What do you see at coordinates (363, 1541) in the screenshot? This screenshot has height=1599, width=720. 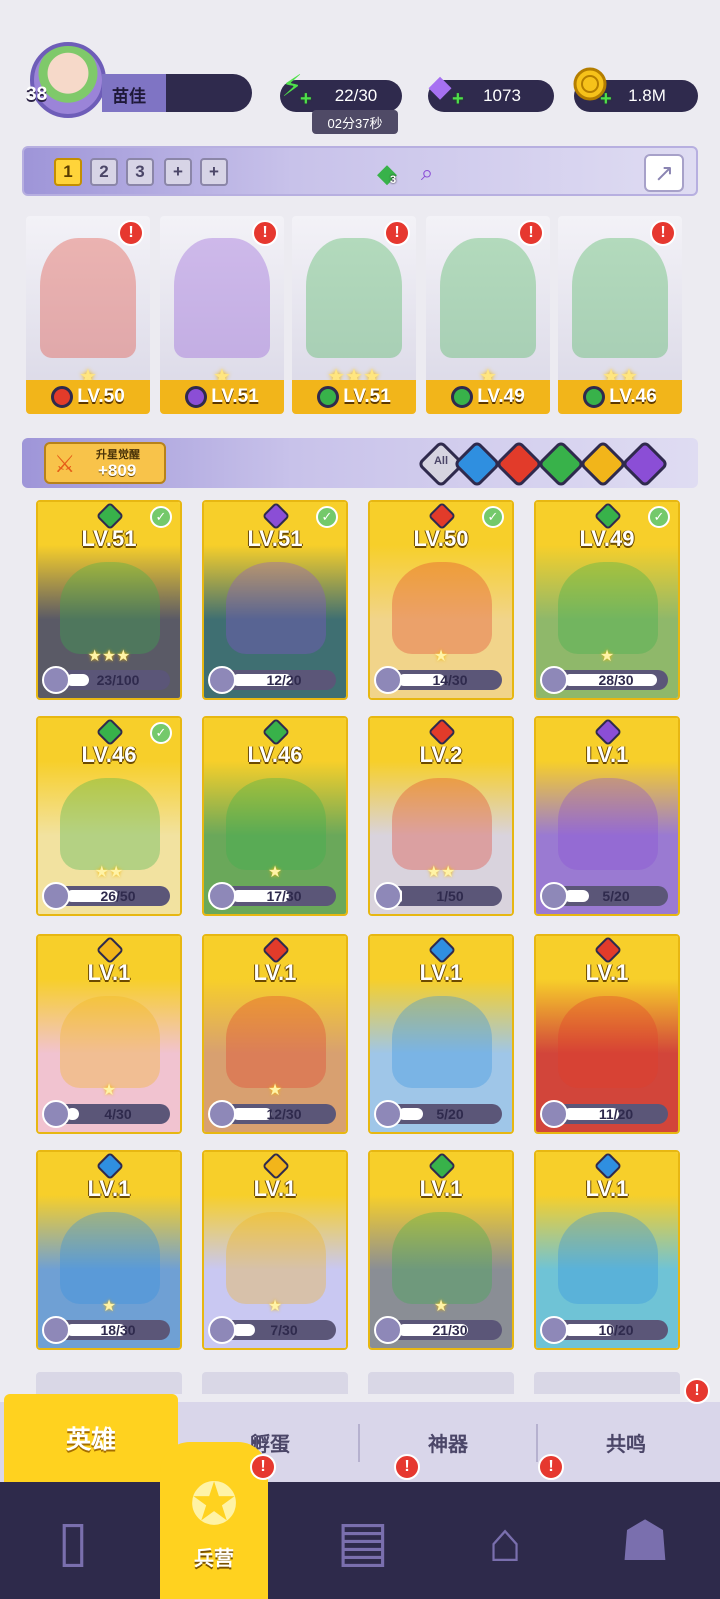 I see `nav-map: ▤` at bounding box center [363, 1541].